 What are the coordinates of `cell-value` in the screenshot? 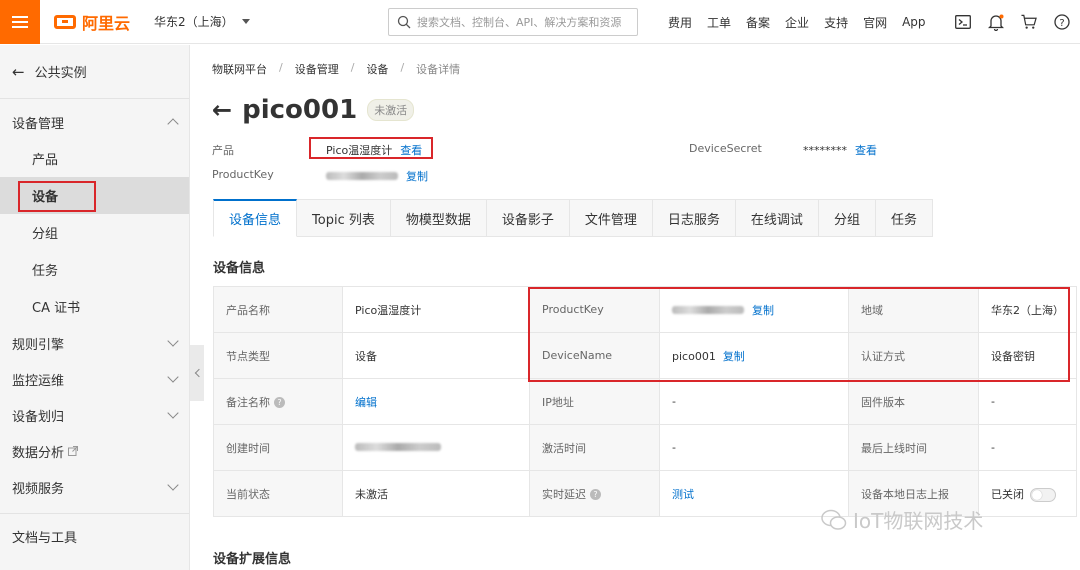 It's located at (436, 447).